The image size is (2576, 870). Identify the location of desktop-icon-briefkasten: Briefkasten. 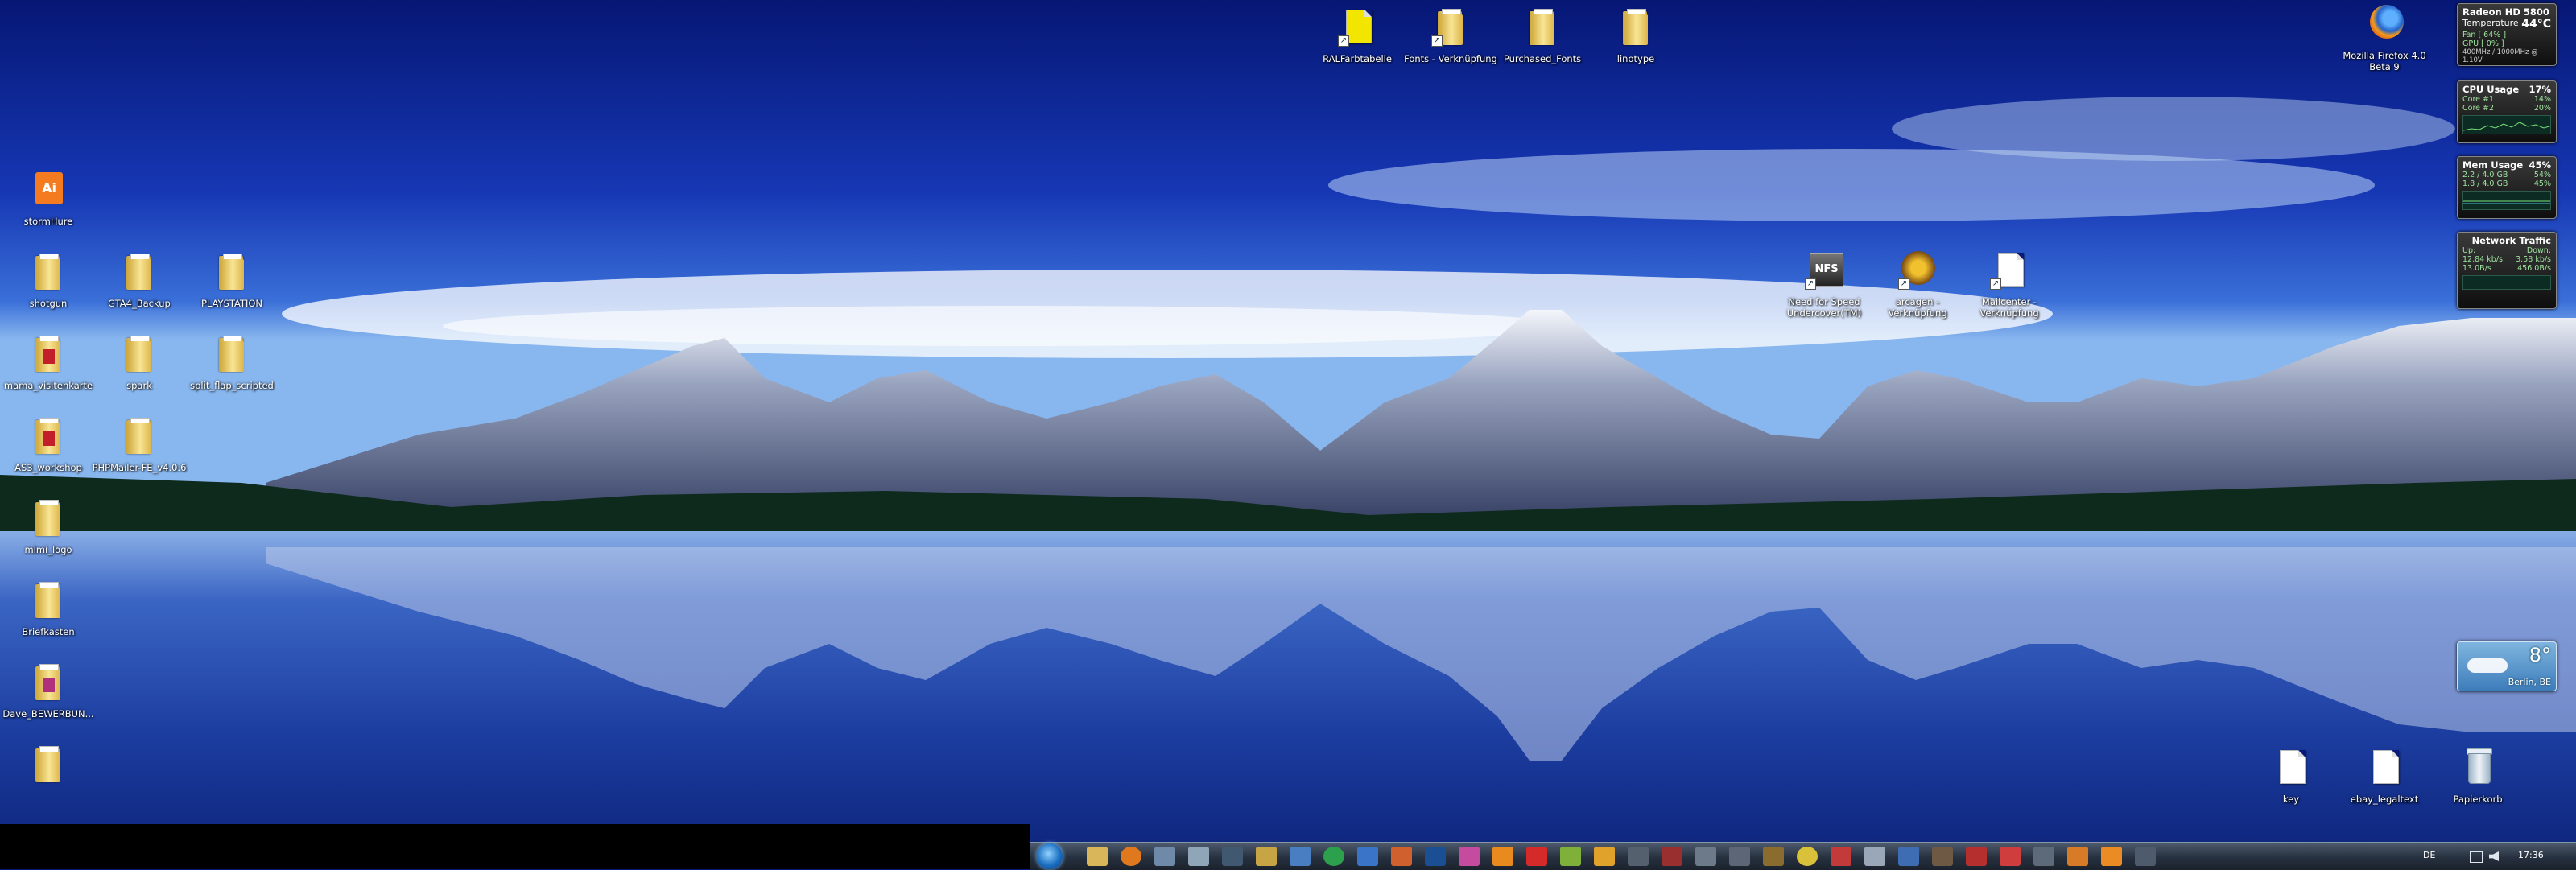
(48, 607).